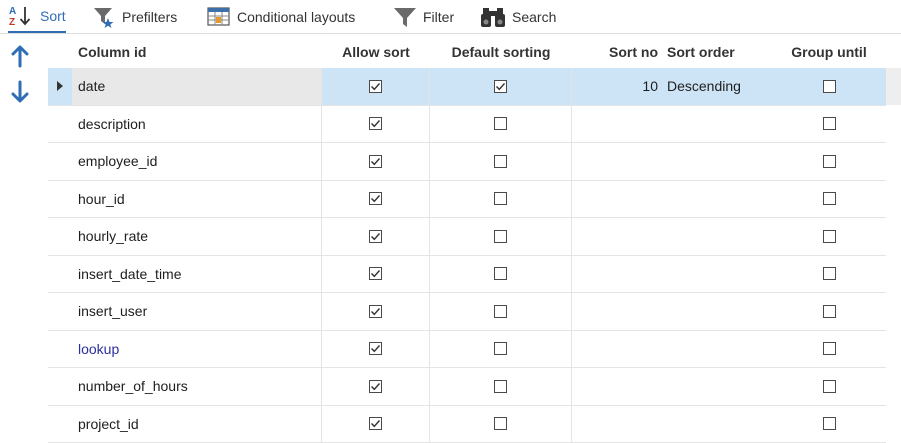  What do you see at coordinates (701, 52) in the screenshot?
I see `header-sort-order: Sort order` at bounding box center [701, 52].